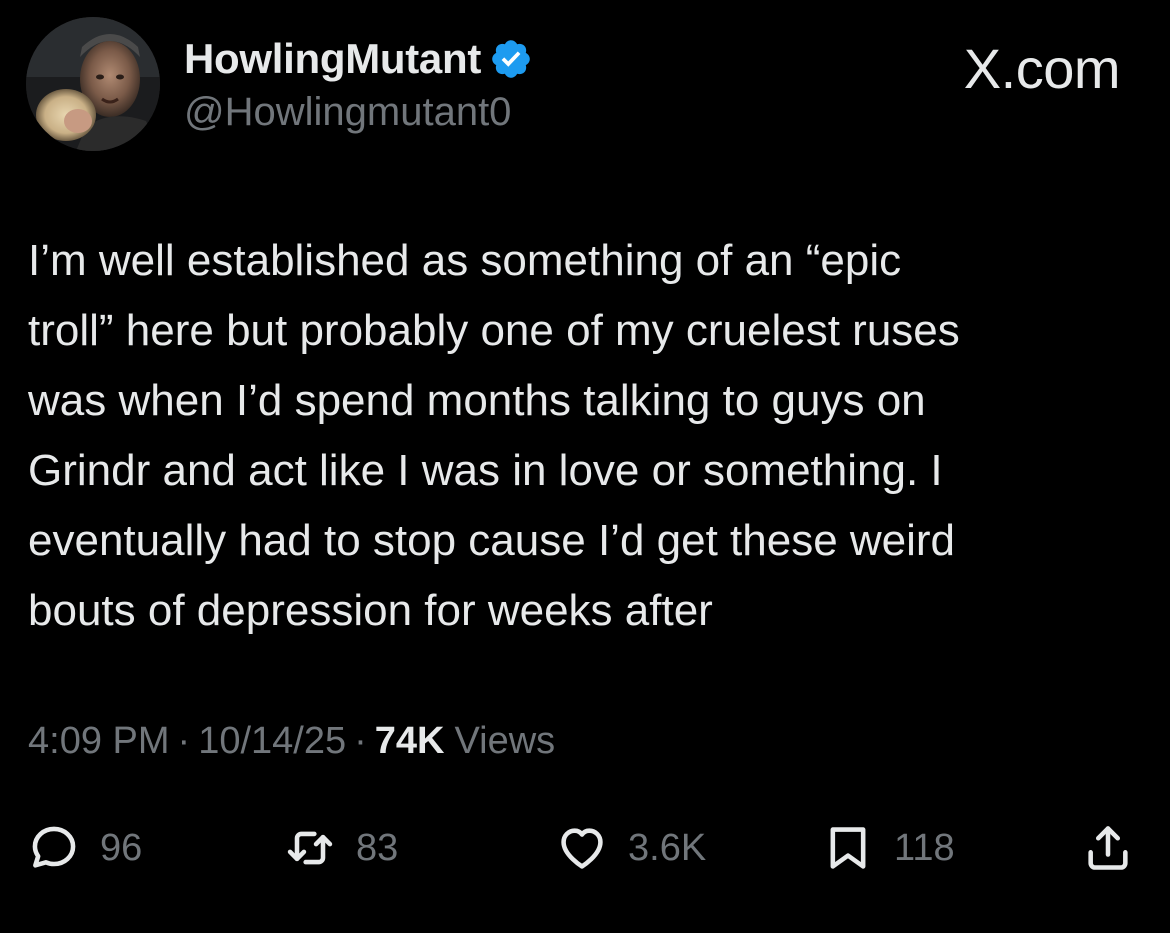  Describe the element at coordinates (511, 59) in the screenshot. I see `verified-badge-icon` at that location.